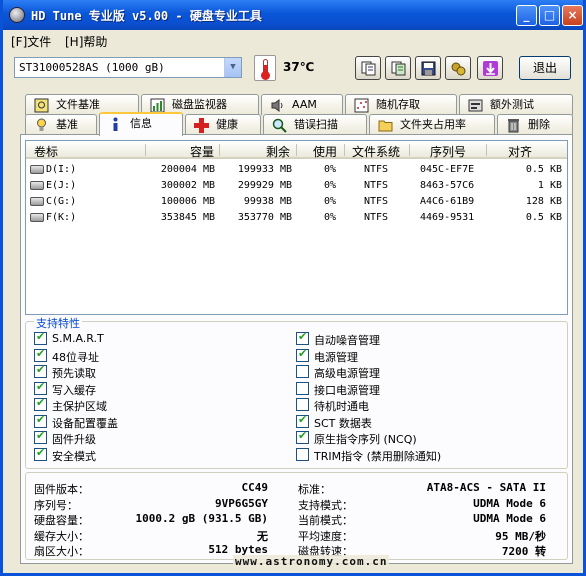 This screenshot has height=576, width=586. Describe the element at coordinates (513, 126) in the screenshot. I see `erase-icon` at that location.